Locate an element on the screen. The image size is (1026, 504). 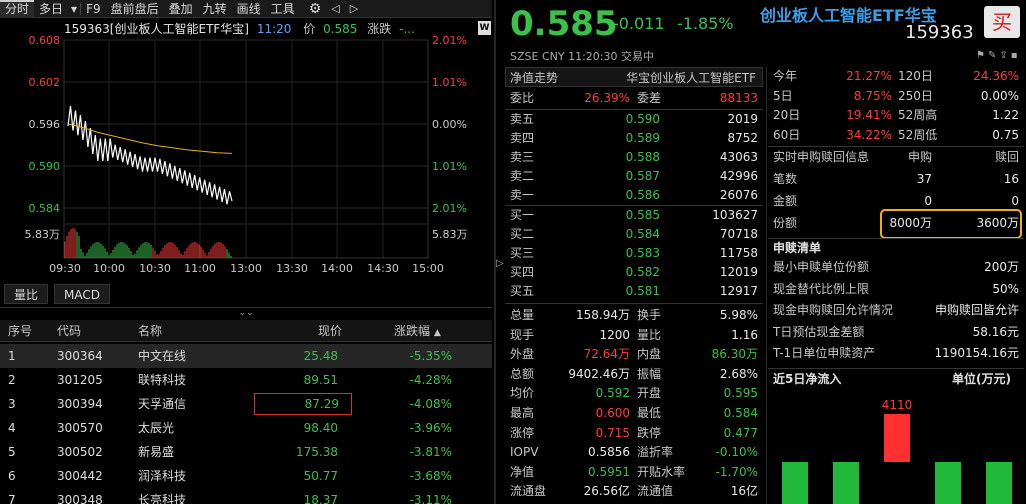
panel-divider is located at coordinates (495, 252).